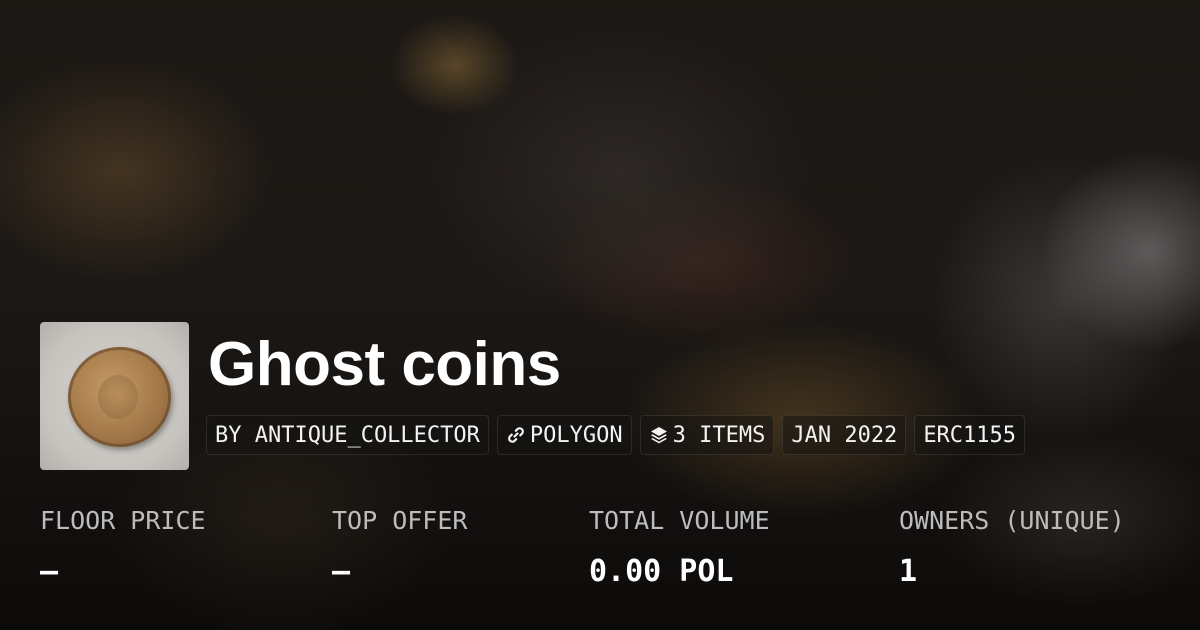  Describe the element at coordinates (400, 520) in the screenshot. I see `stat-label: TOP OFFER` at that location.